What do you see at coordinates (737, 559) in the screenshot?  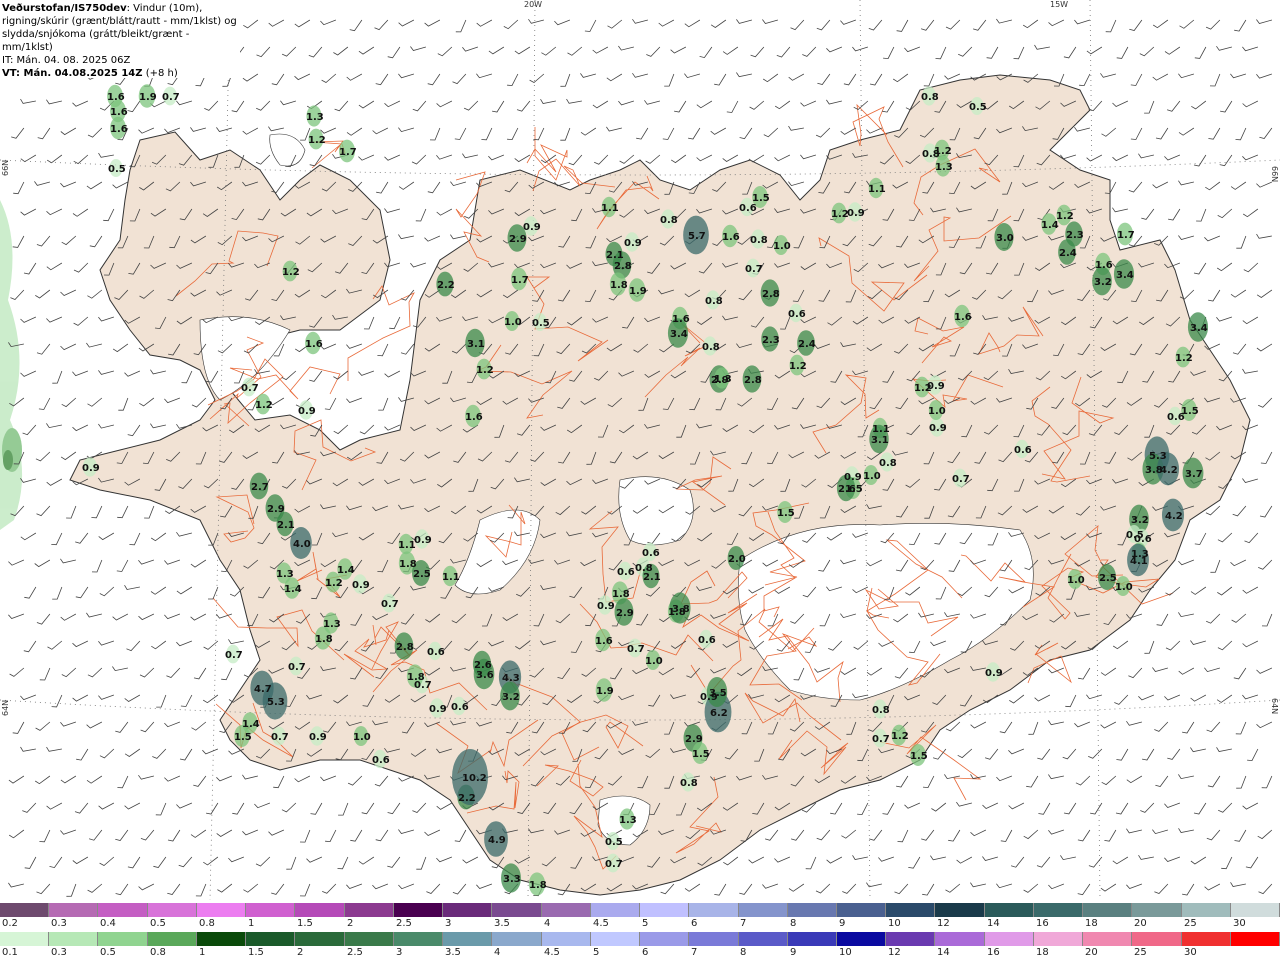 I see `precip-value-label: 2.0` at bounding box center [737, 559].